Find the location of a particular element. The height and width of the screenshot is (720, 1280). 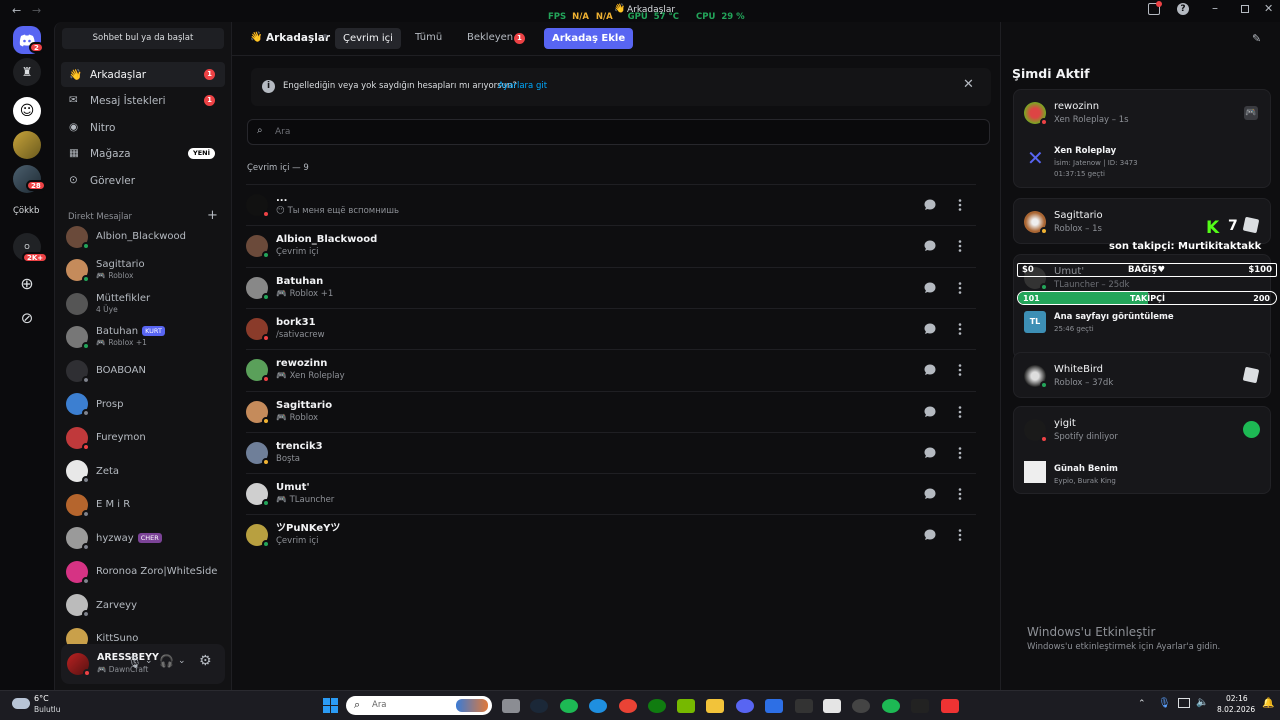

friend-row: ツPuNKeYツ Çevrim içi is located at coordinates (611, 534).